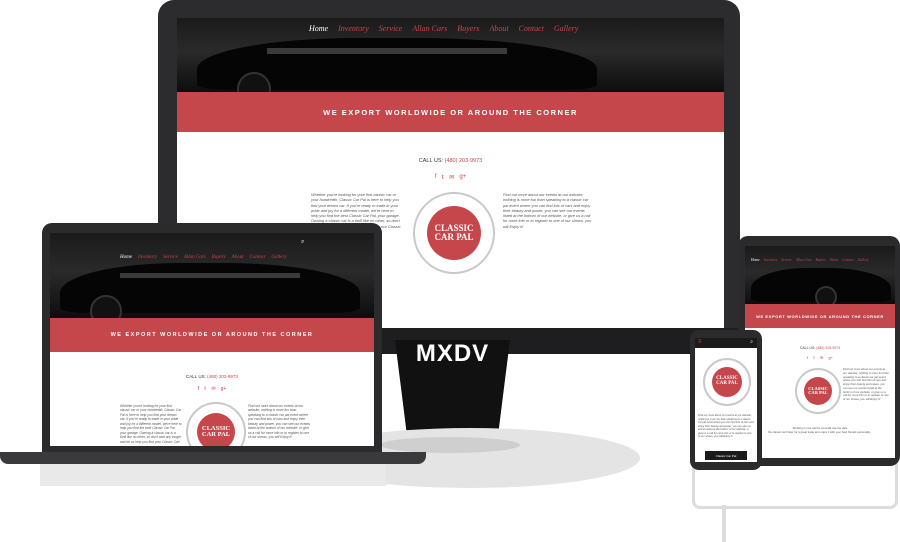  I want to click on chat-widget: Classic Car Pal, so click(726, 455).